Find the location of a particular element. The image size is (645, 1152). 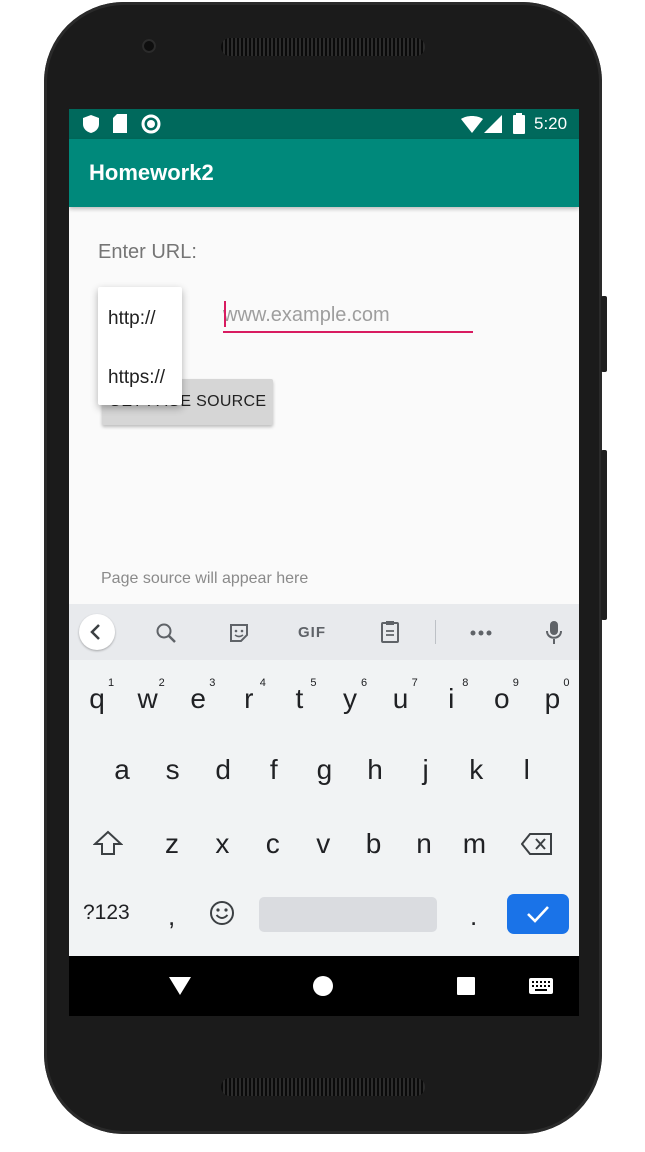

key-x: x is located at coordinates (222, 844).